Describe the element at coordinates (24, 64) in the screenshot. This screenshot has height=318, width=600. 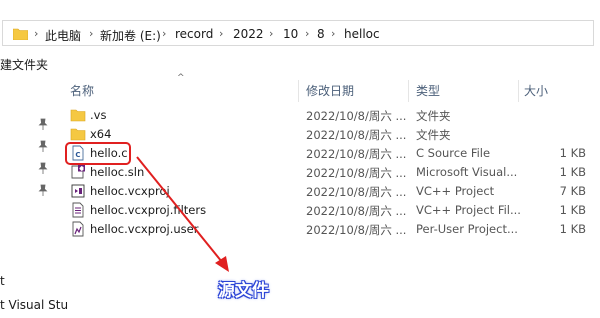
I see `new-folder-button: 建文件夹` at that location.